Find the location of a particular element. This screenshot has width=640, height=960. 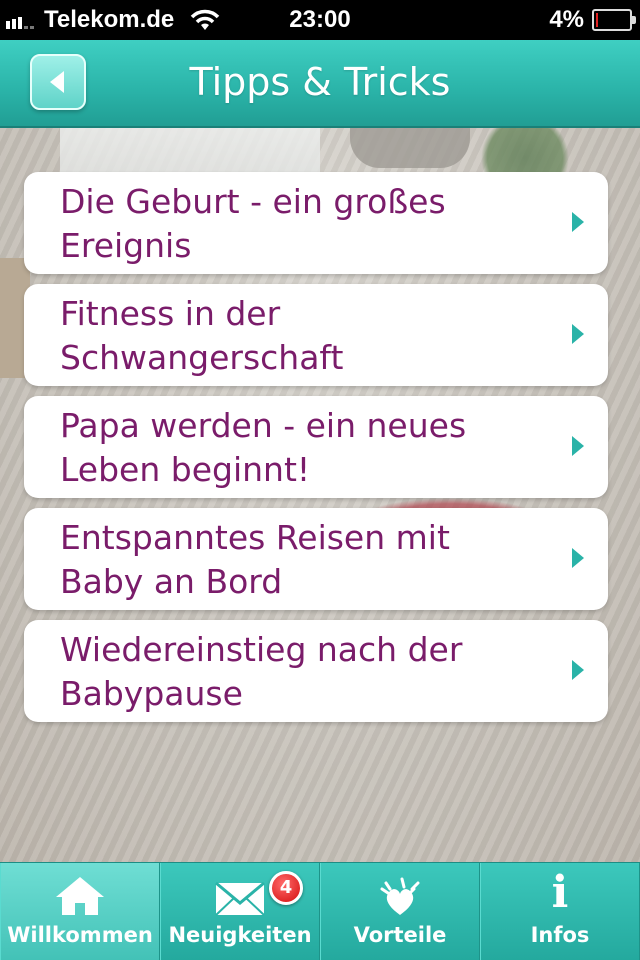

list-item-label: Fitness in der Schwangerschaft is located at coordinates (295, 336).